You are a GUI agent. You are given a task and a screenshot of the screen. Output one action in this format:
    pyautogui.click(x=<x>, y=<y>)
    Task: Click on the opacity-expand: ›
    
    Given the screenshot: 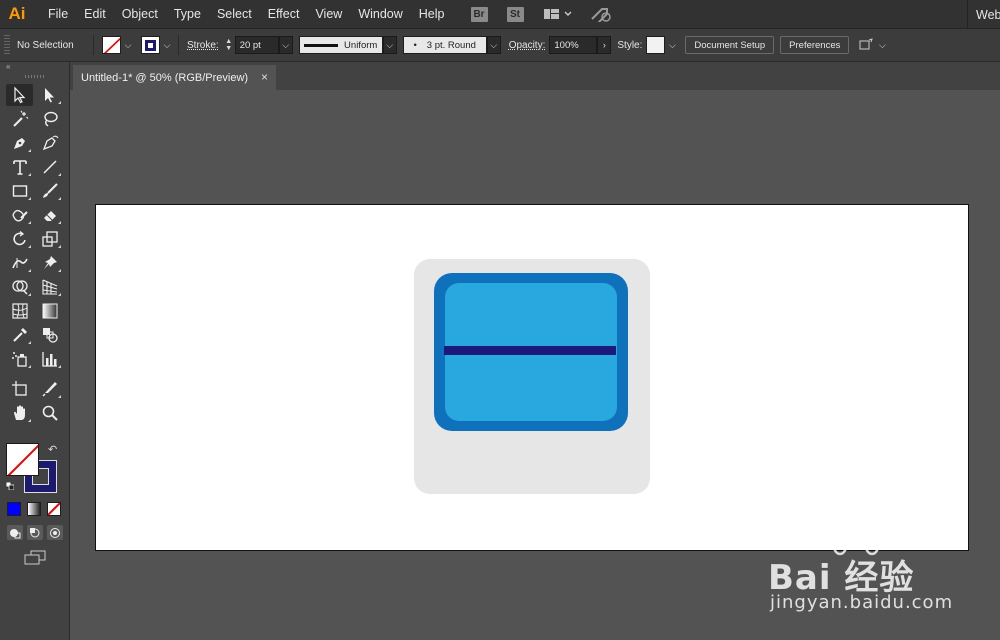 What is the action you would take?
    pyautogui.click(x=604, y=45)
    